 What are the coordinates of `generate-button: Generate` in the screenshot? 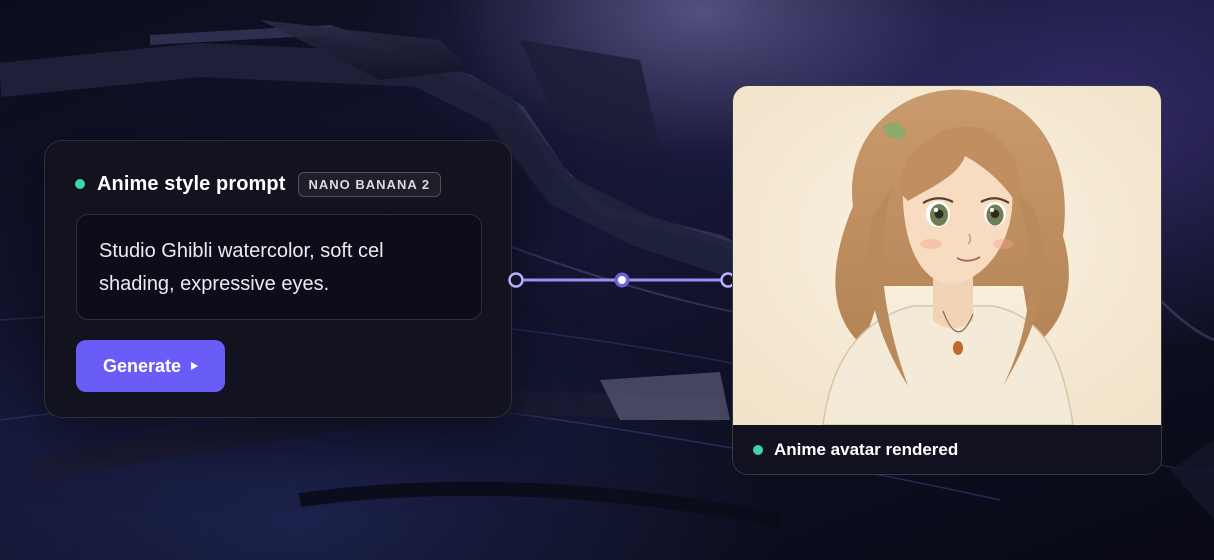 It's located at (150, 366).